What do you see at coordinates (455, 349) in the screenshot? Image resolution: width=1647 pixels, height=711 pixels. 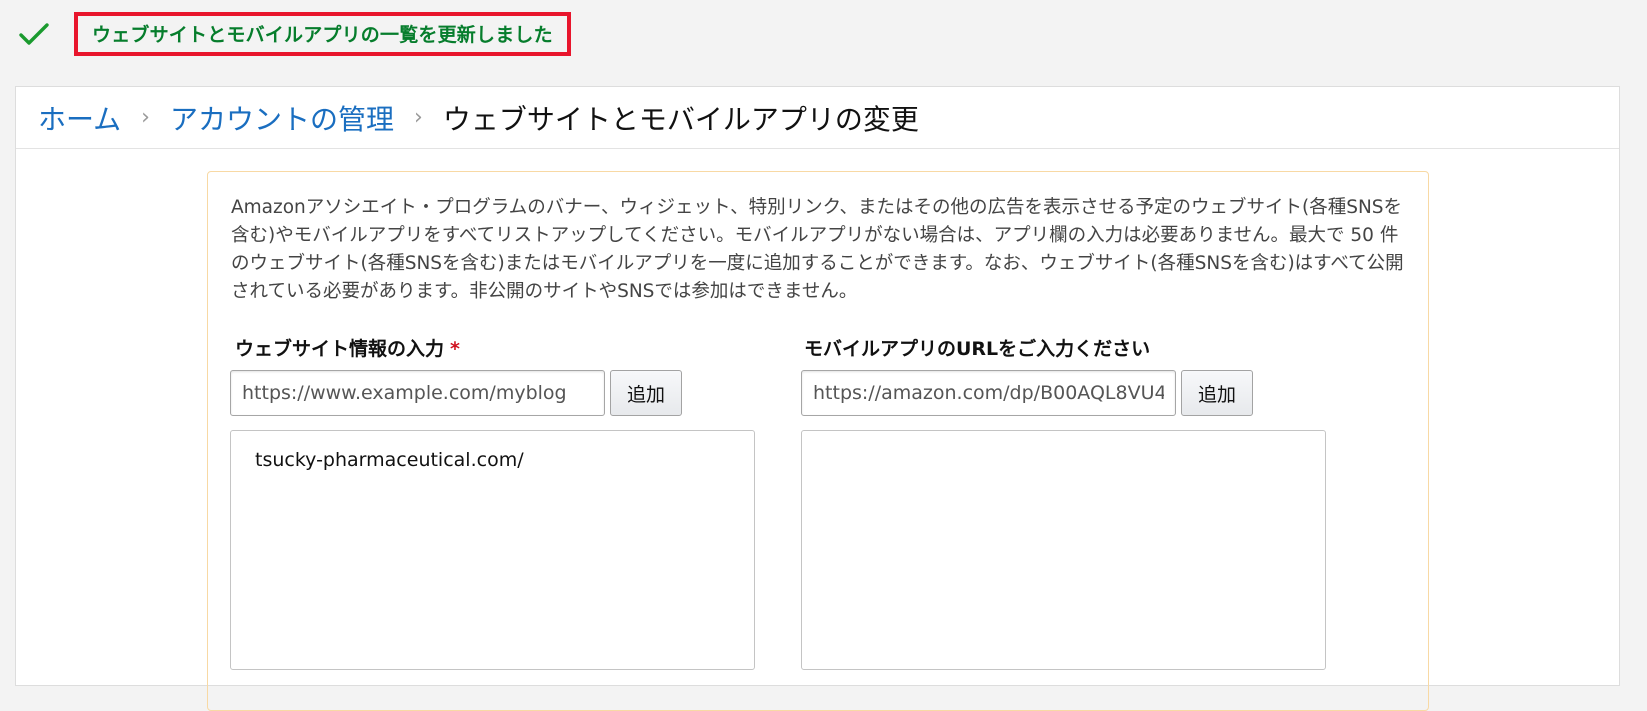 I see `required-mark: *` at bounding box center [455, 349].